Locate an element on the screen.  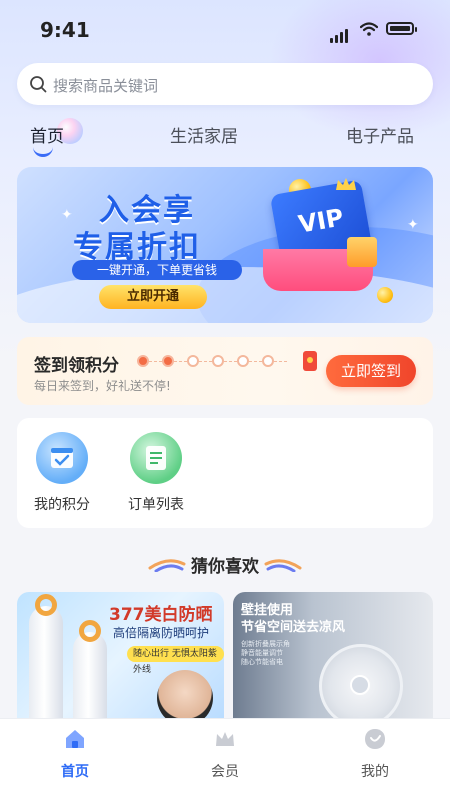
banner-tagline: 一键开通，下单更省钱 is located at coordinates (157, 270).